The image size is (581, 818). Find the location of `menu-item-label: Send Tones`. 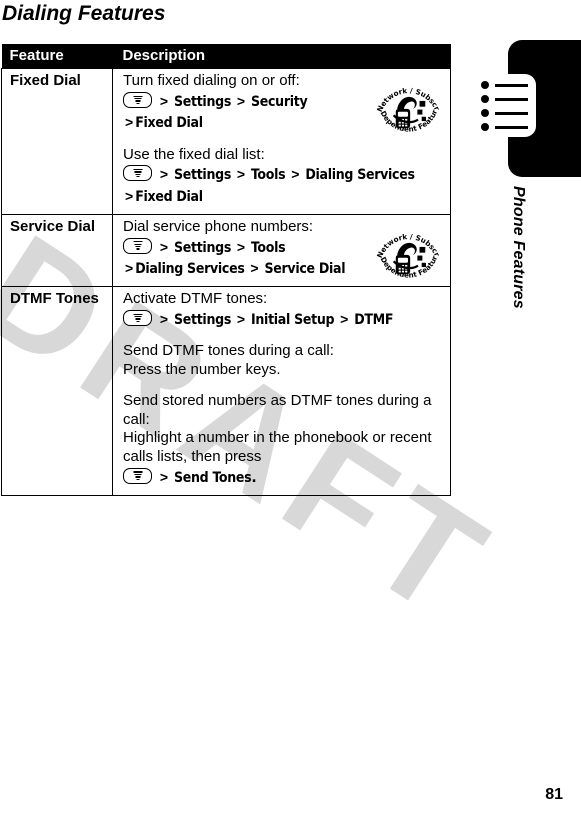

menu-item-label: Send Tones is located at coordinates (212, 477).